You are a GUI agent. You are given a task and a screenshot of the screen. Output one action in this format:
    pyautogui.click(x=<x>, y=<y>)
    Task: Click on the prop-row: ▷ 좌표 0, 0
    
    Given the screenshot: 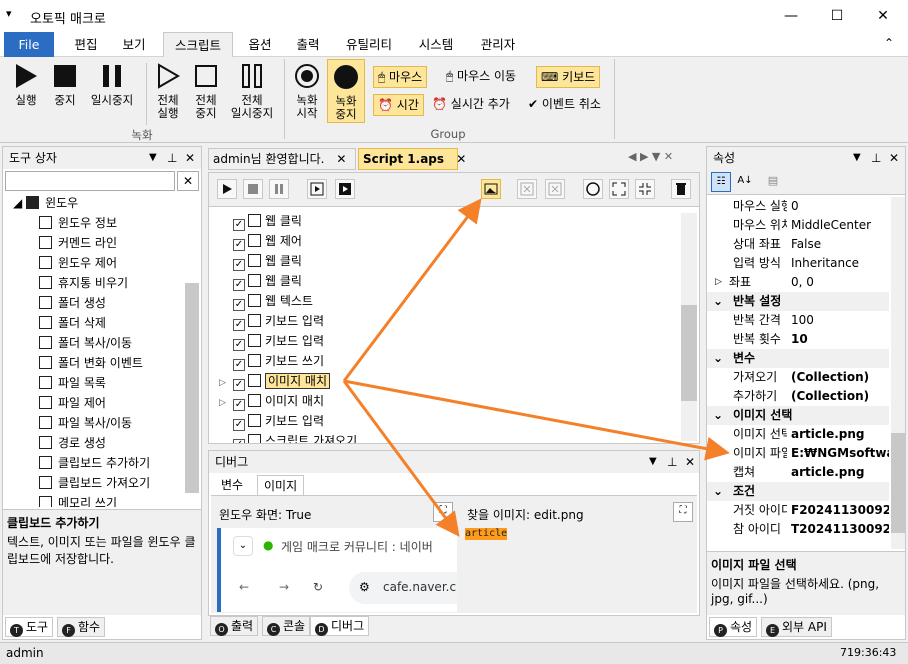 What is the action you would take?
    pyautogui.click(x=798, y=282)
    